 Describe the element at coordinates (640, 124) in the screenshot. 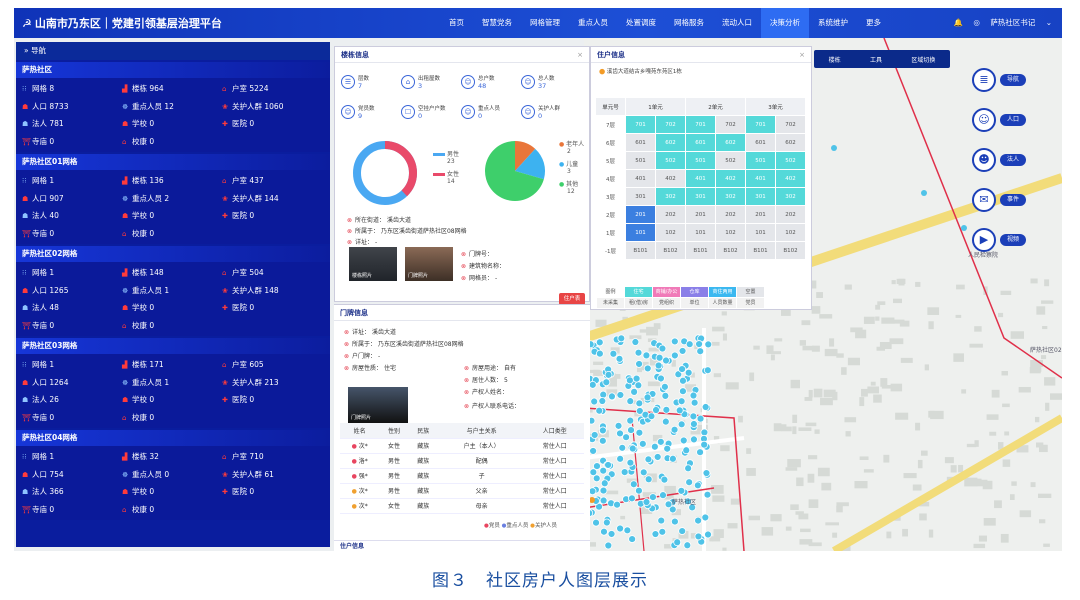

I see `room-cell: 701` at that location.